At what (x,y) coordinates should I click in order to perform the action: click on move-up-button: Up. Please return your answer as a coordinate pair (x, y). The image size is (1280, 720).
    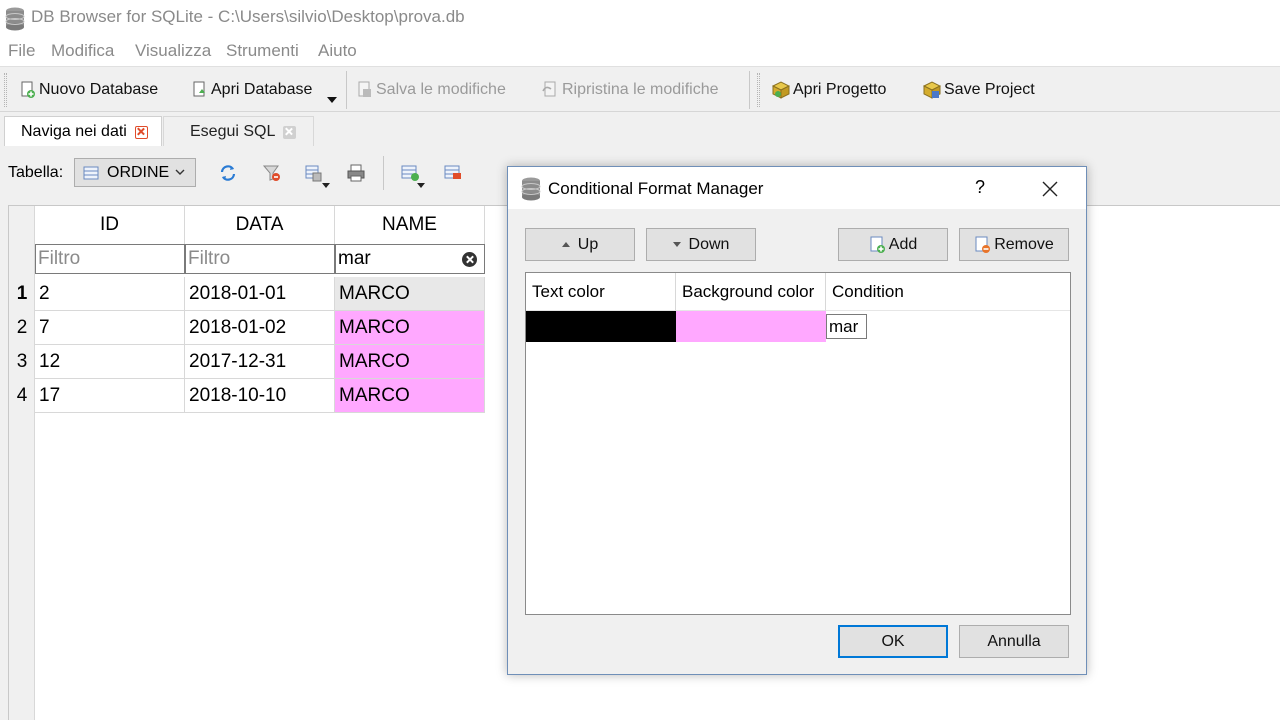
    Looking at the image, I should click on (580, 244).